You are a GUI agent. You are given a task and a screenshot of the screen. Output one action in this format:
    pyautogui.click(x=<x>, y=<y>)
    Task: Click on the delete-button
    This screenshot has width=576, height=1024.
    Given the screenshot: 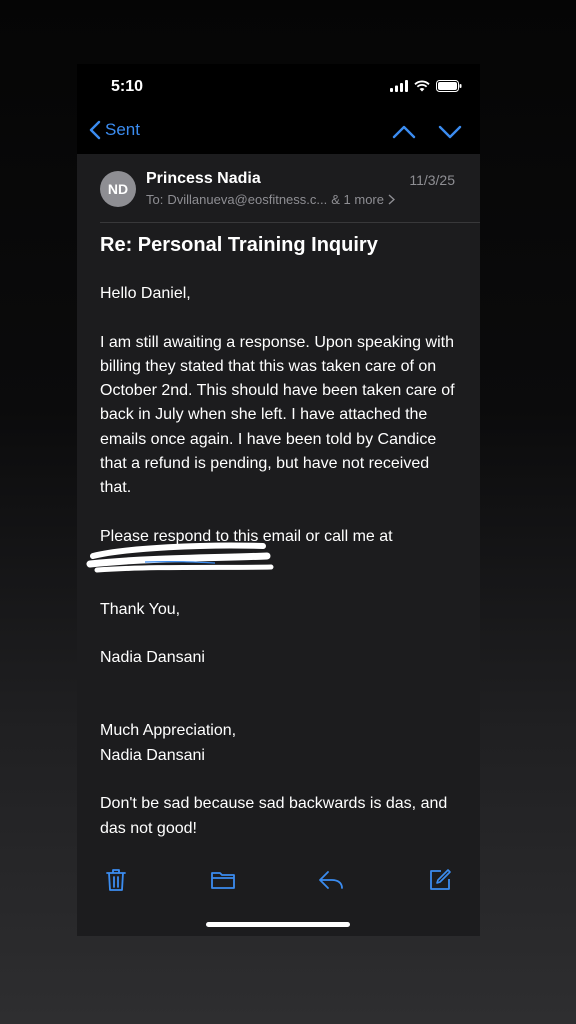 What is the action you would take?
    pyautogui.click(x=116, y=880)
    